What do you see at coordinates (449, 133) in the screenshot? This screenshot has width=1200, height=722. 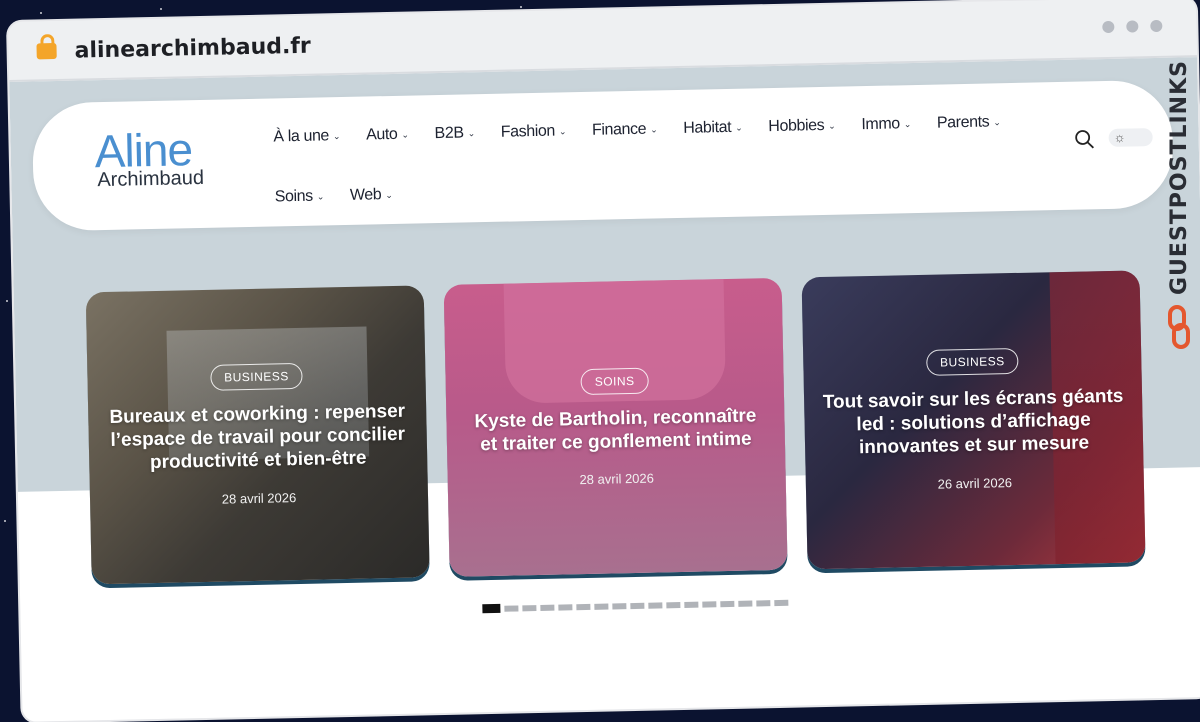 I see `nav-item-label: B2B` at bounding box center [449, 133].